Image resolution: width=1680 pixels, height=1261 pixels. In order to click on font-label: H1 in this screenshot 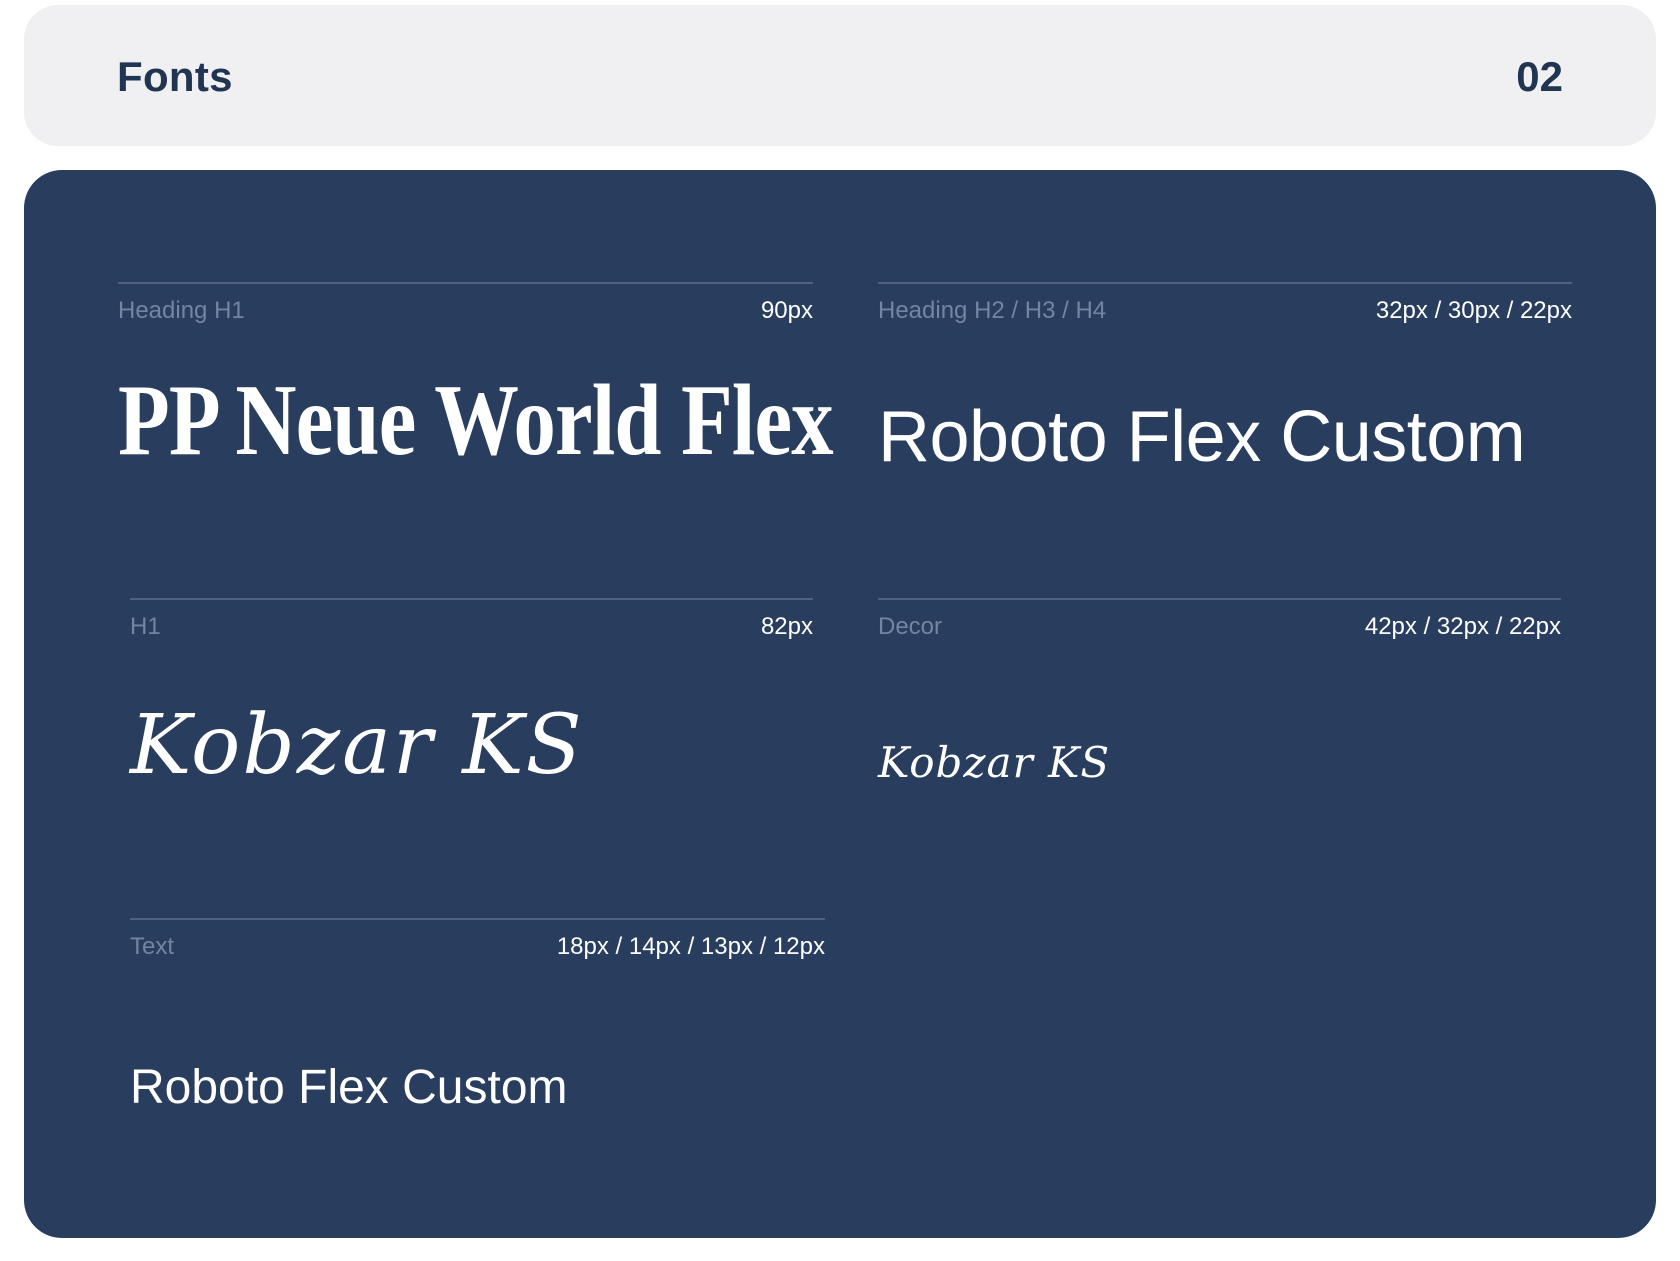, I will do `click(145, 626)`.